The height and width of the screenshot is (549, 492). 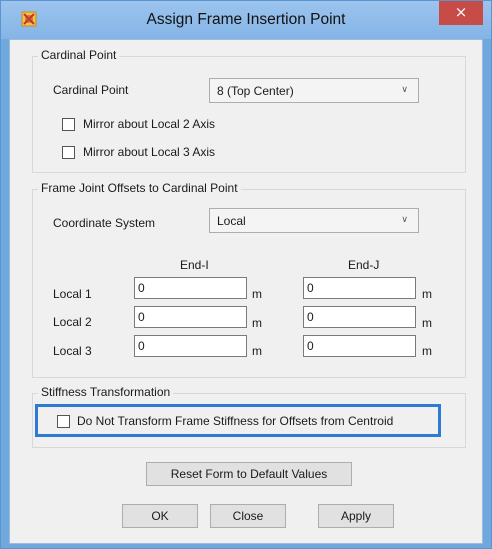 I want to click on cardinal-point-label: Cardinal Point, so click(x=91, y=90).